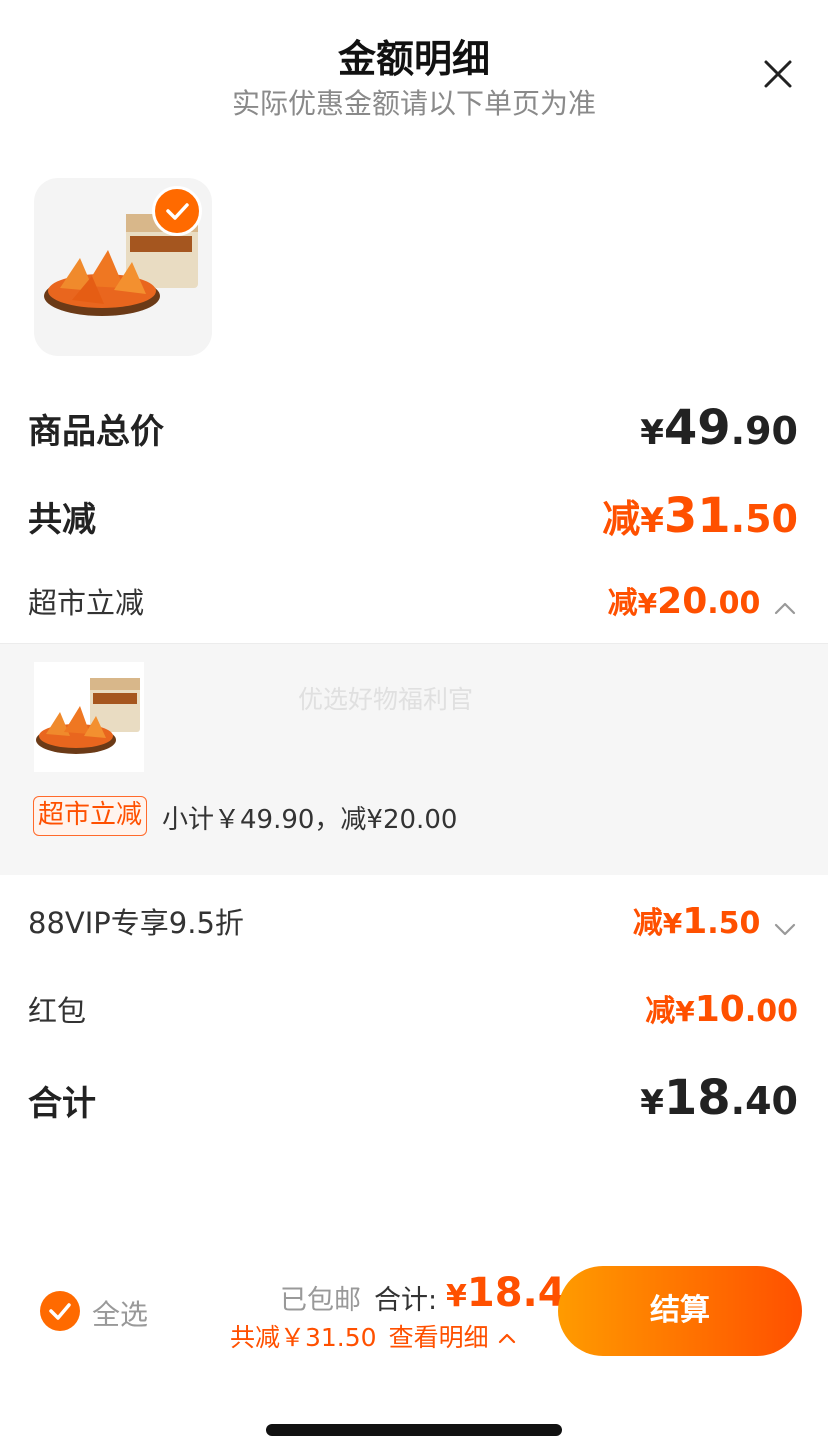 The height and width of the screenshot is (1454, 828). What do you see at coordinates (414, 1098) in the screenshot?
I see `row-sum: 合计 ¥18.40` at bounding box center [414, 1098].